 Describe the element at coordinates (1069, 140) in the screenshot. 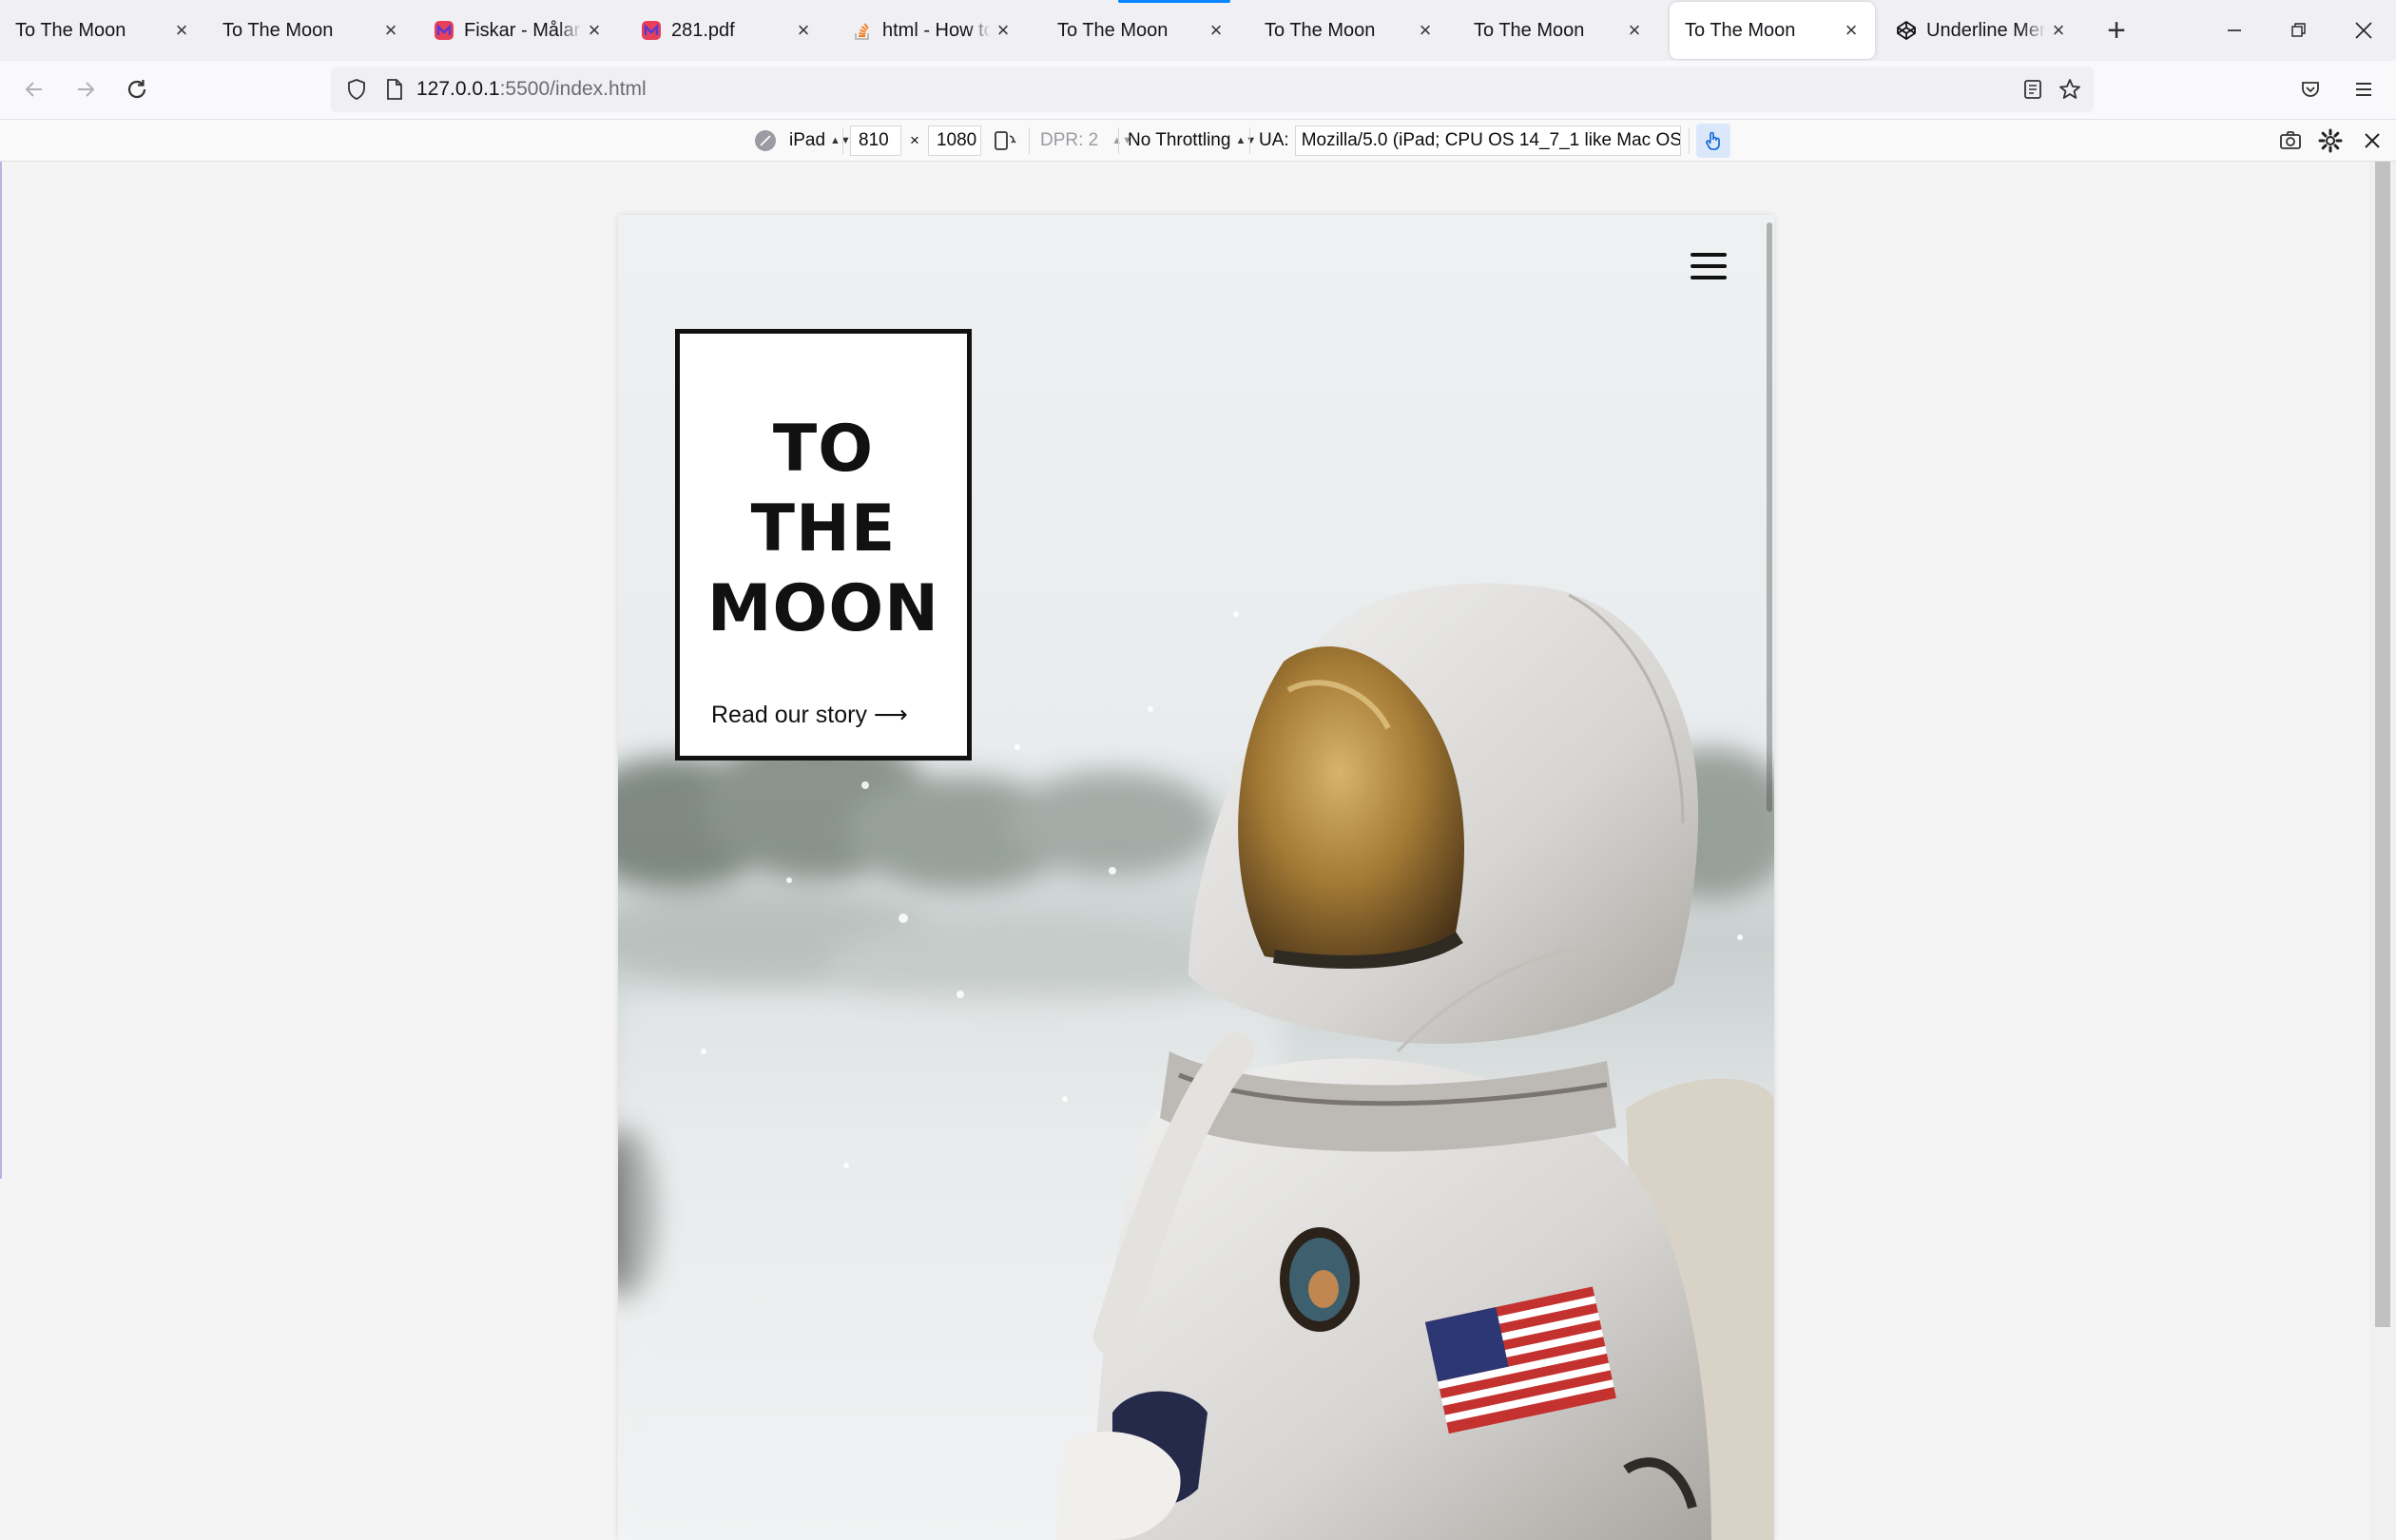

I see `dpr-label: DPR: 2` at that location.